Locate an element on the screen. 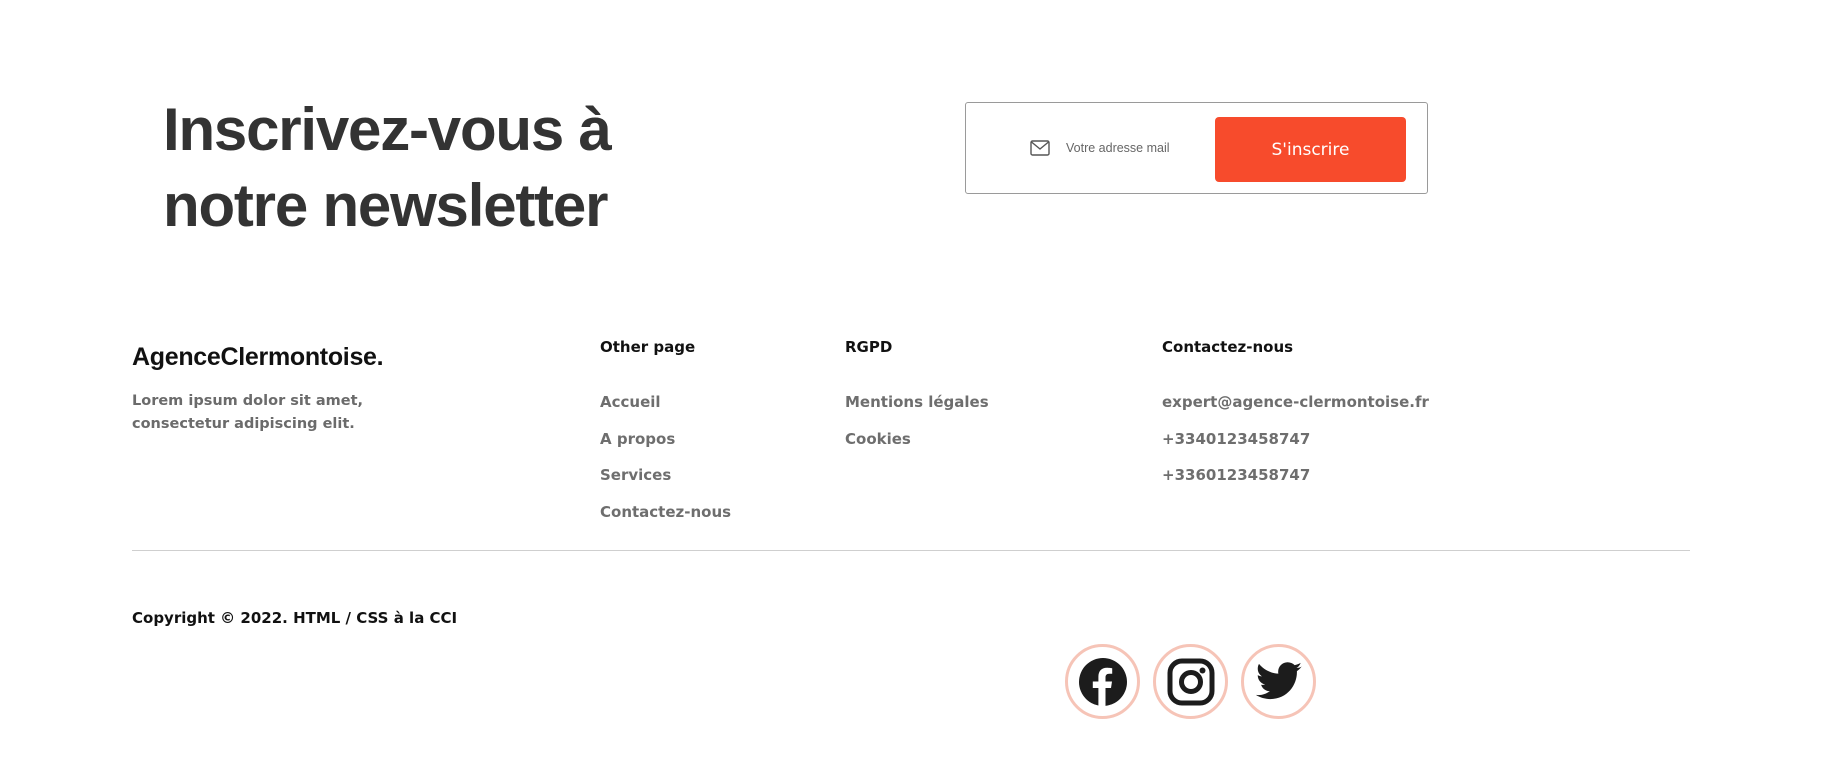 The image size is (1824, 767). footer-column-rgpd: RGPD Mentions légales Cookies is located at coordinates (917, 401).